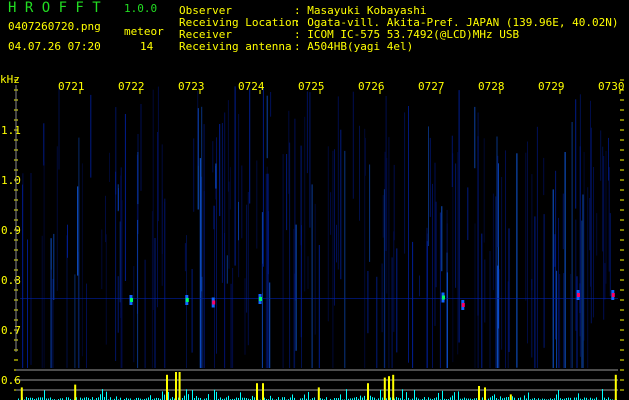 This screenshot has width=629, height=400. I want to click on x-tick-label: 0723, so click(191, 86).